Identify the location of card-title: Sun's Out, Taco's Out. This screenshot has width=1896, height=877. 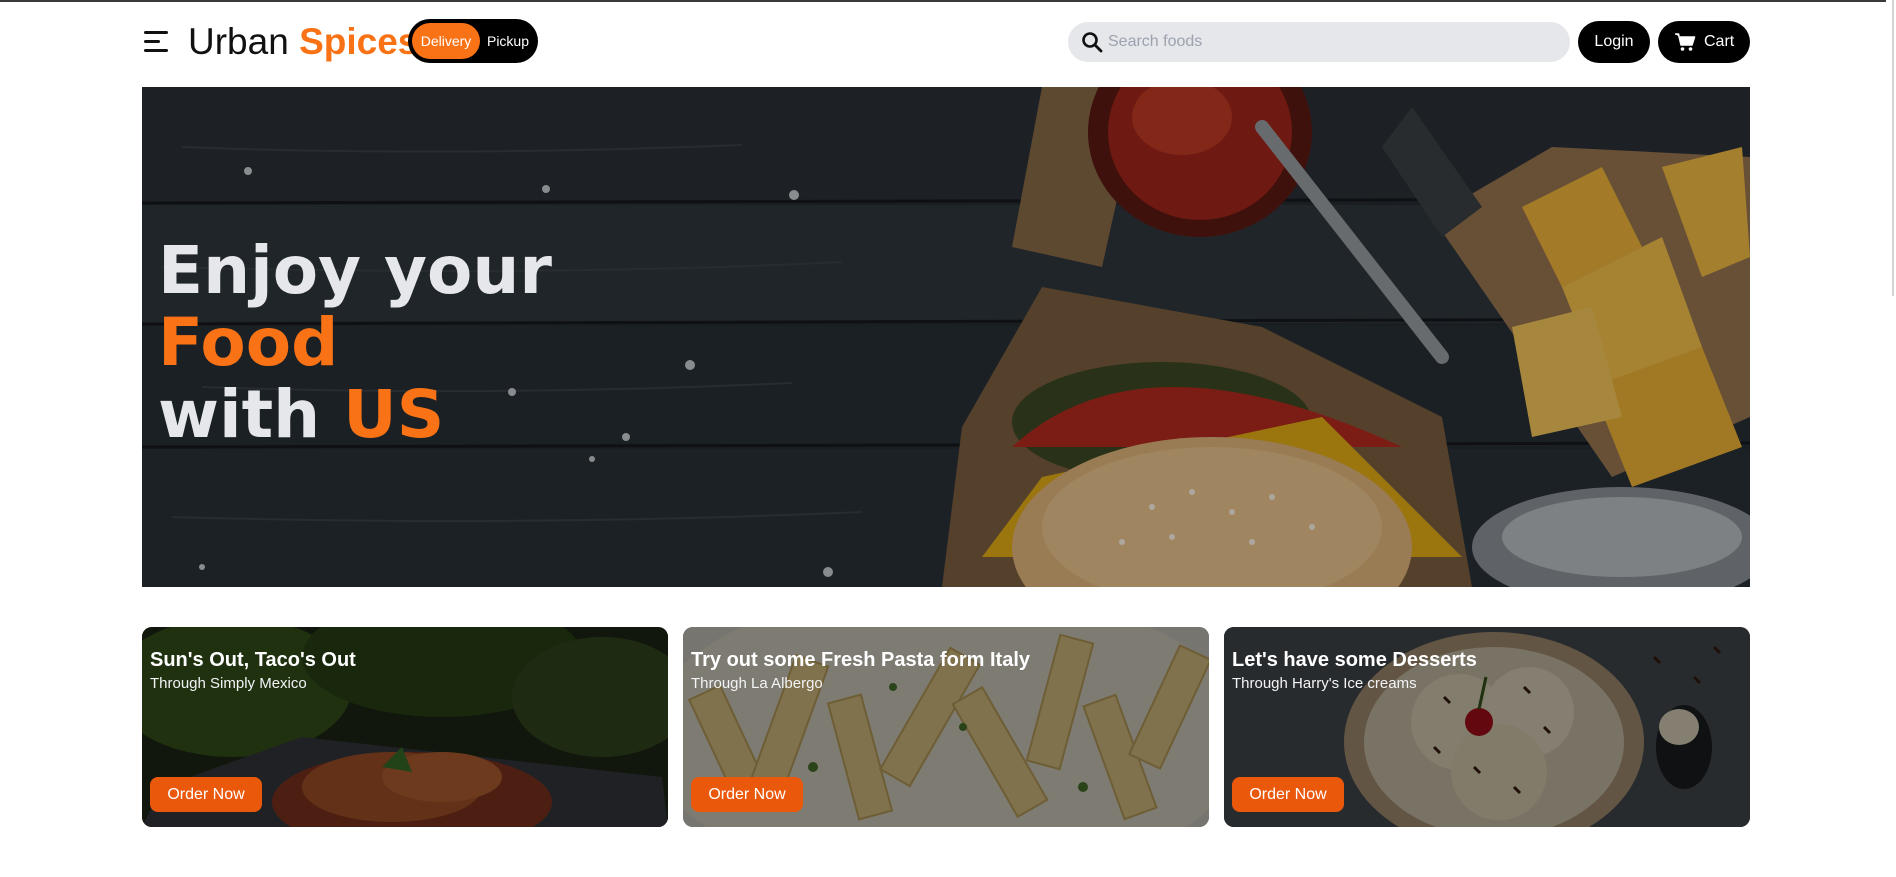
(253, 660).